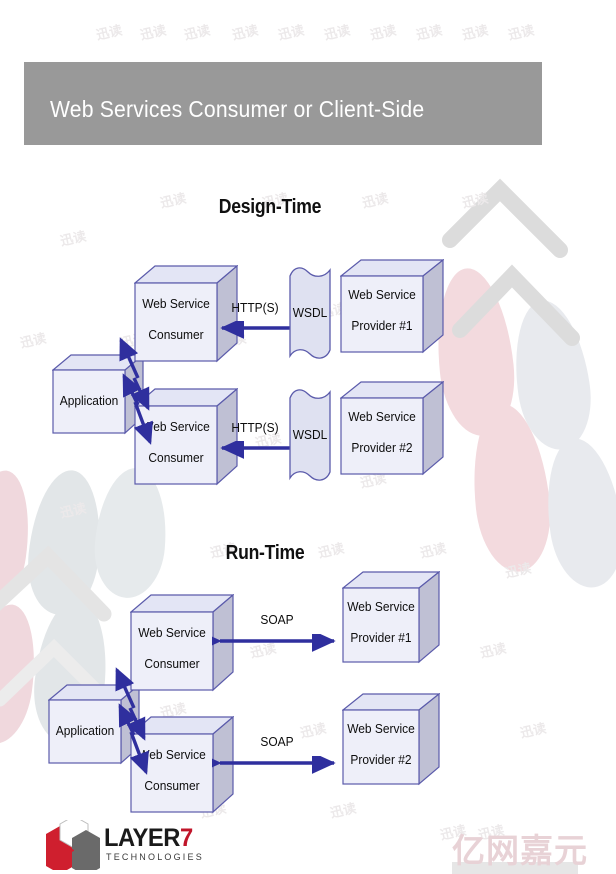  Describe the element at coordinates (255, 440) in the screenshot. I see `protocol-arrow-design-2: HTTP(S)` at that location.